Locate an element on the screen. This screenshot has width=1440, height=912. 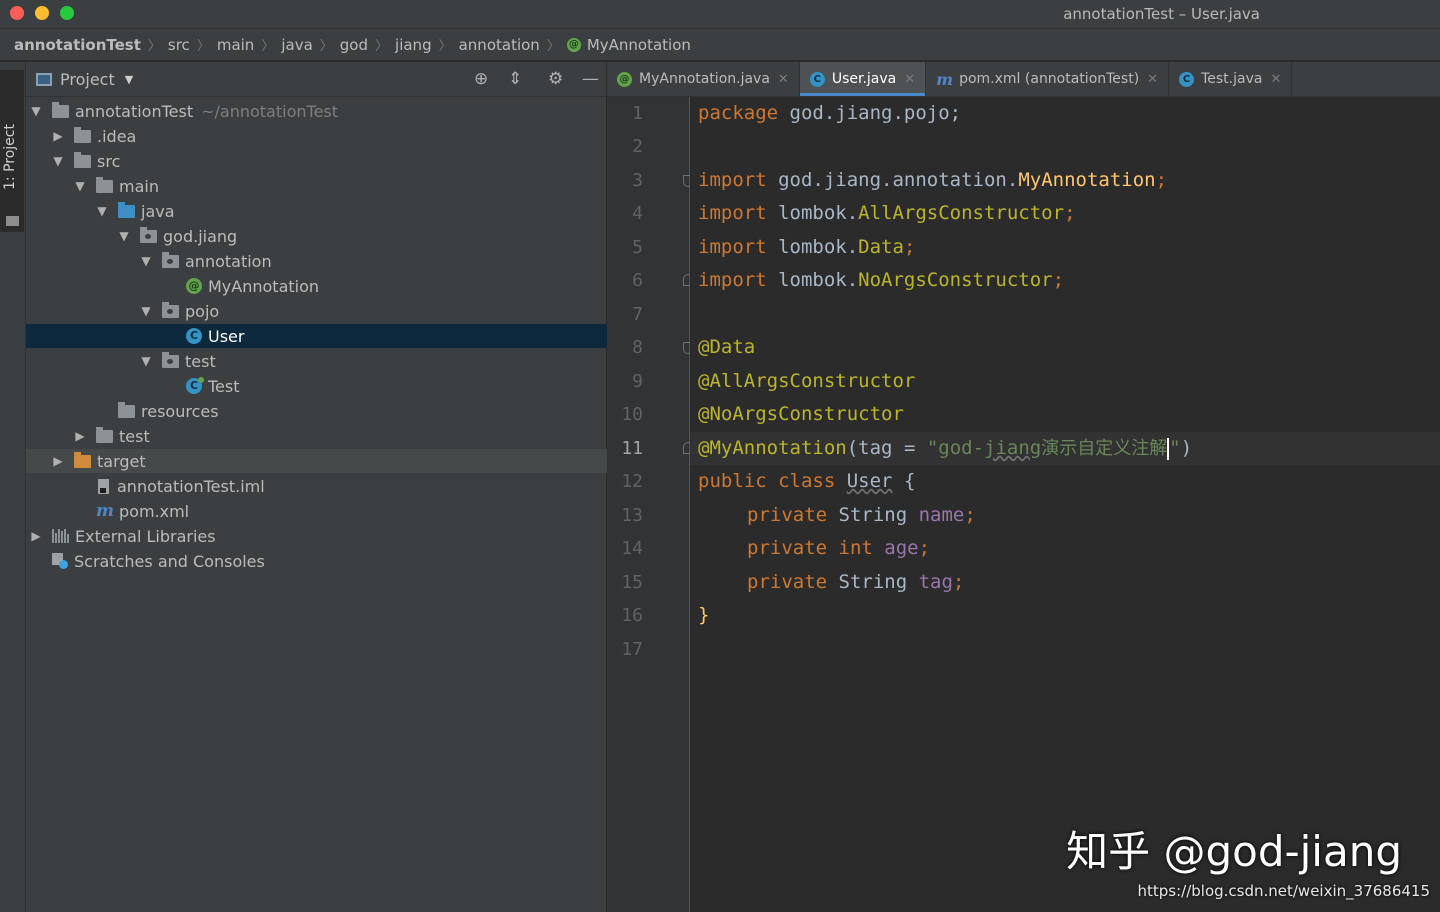
breadcrumb-item-current: @ MyAnnotation is located at coordinates (628, 45).